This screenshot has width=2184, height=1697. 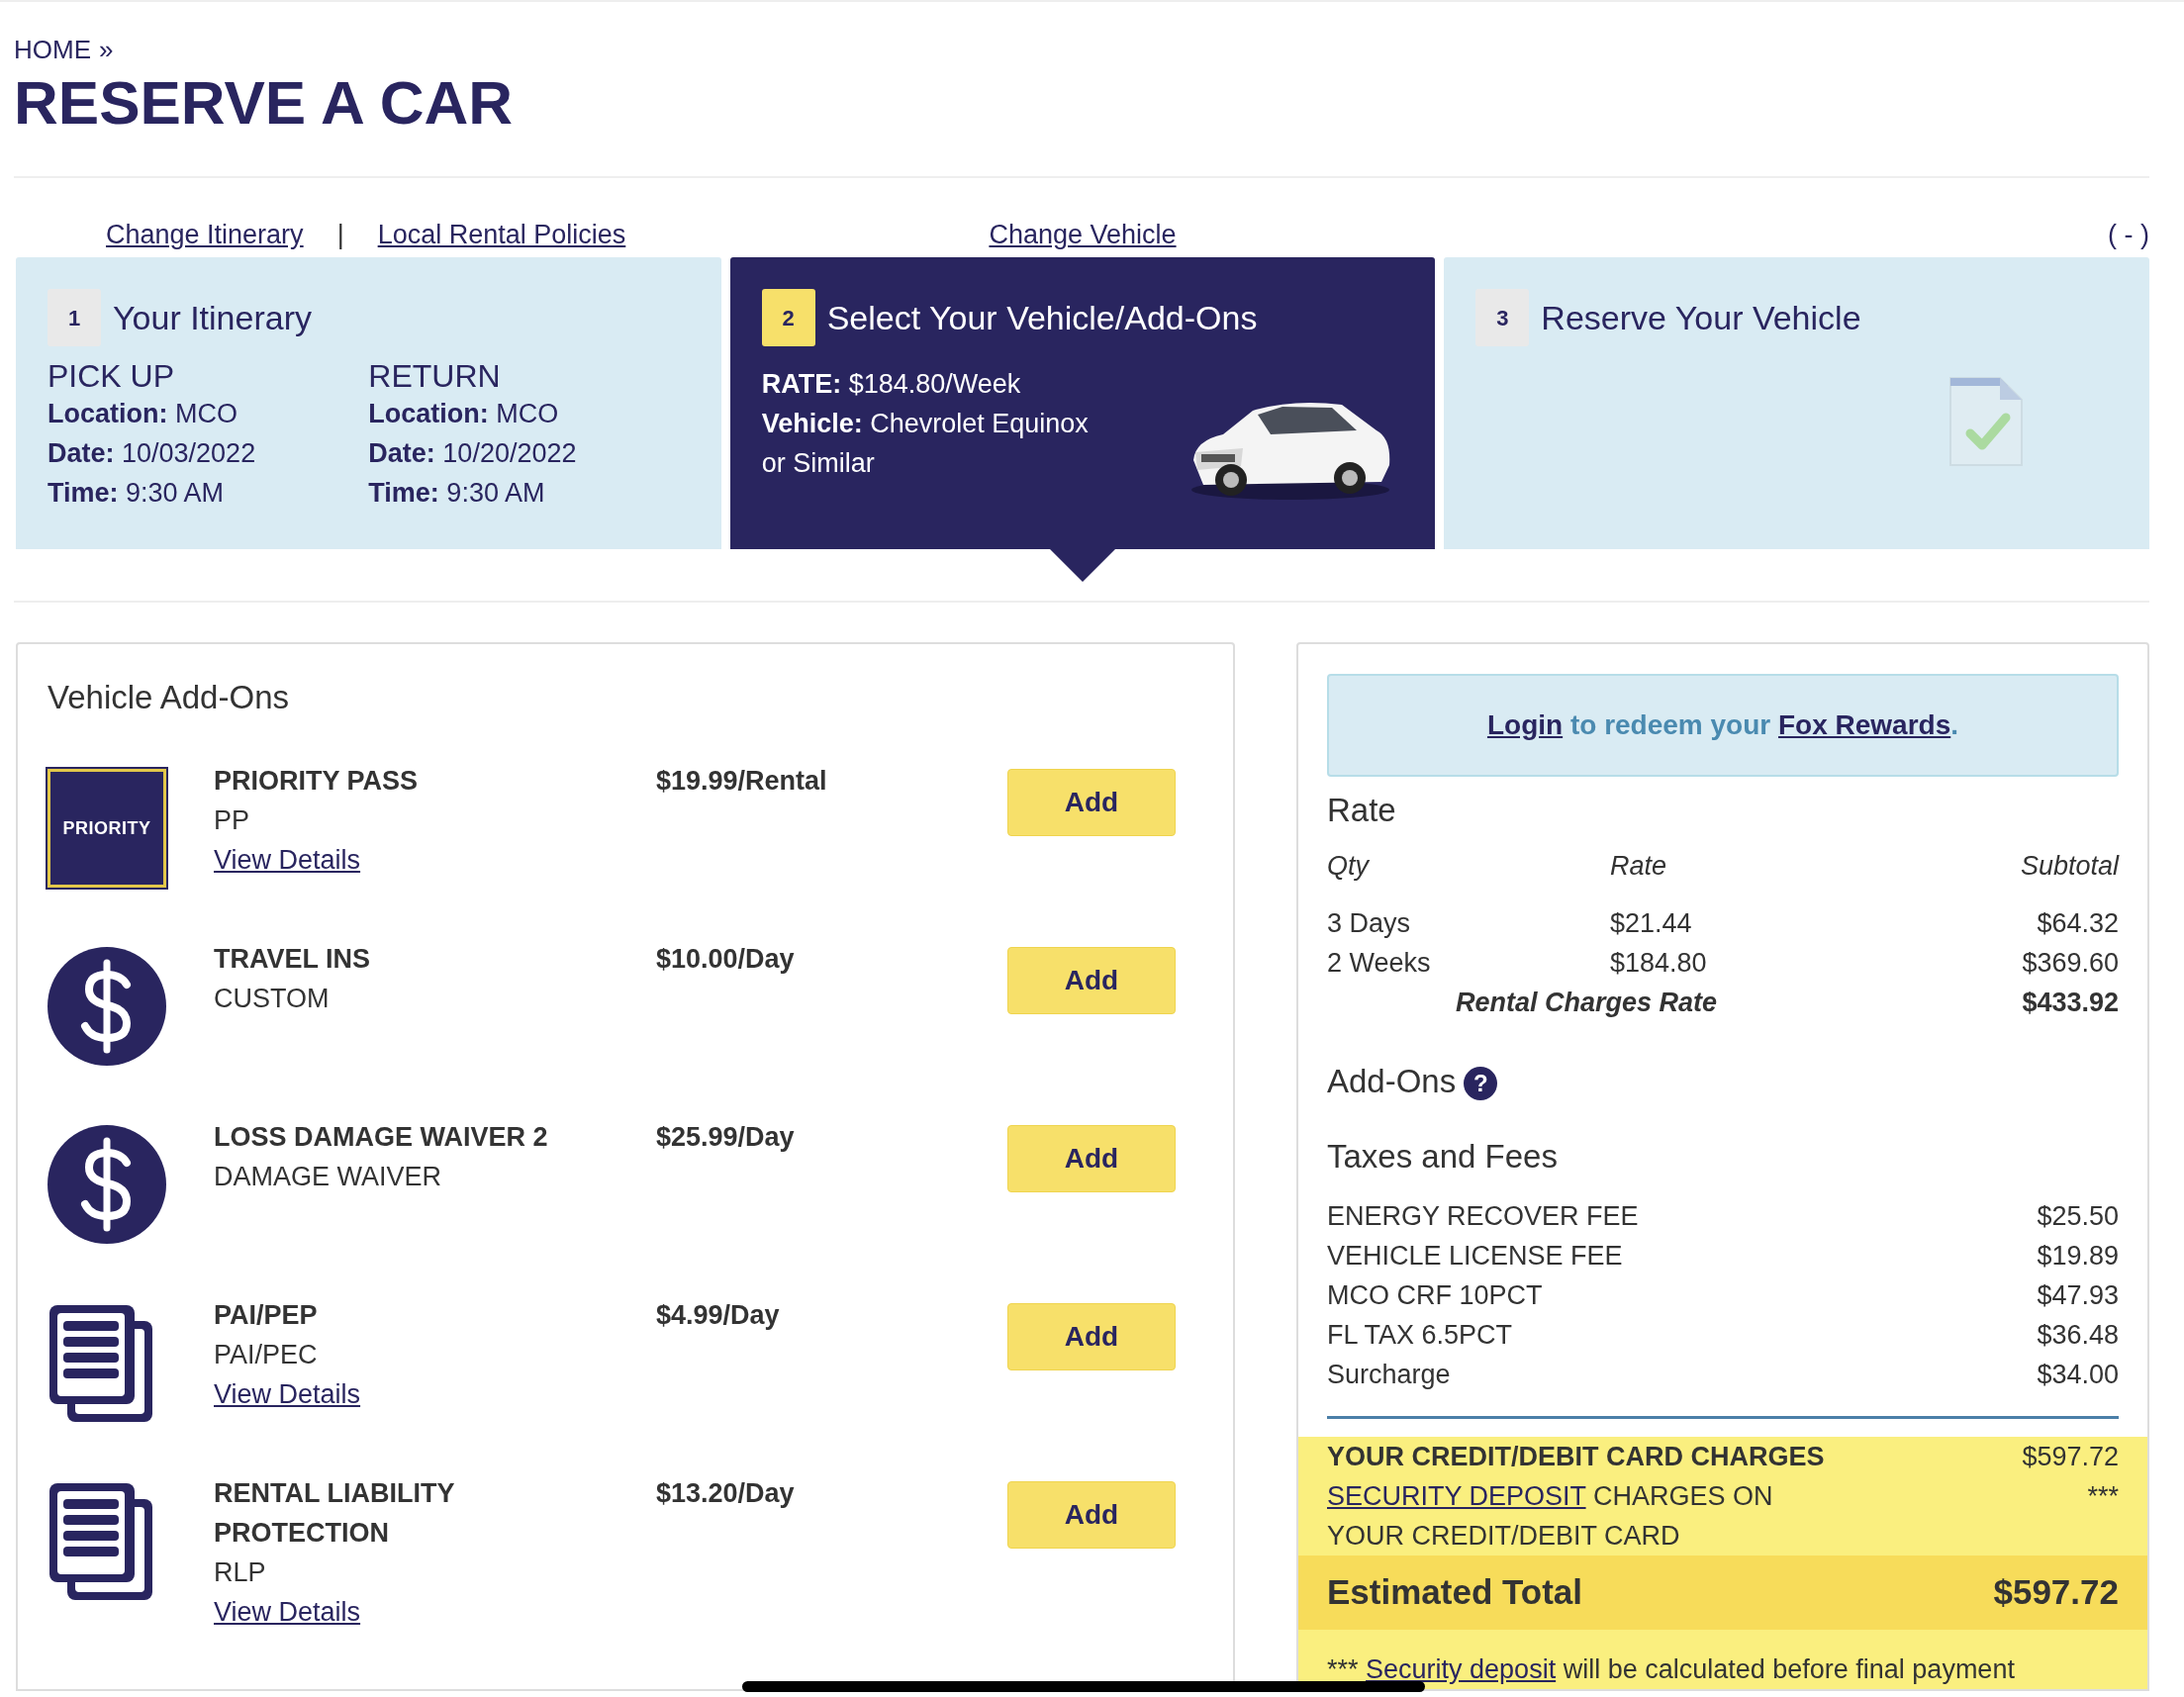 I want to click on fee-label: FL TAX 6.5PCT, so click(x=1420, y=1335).